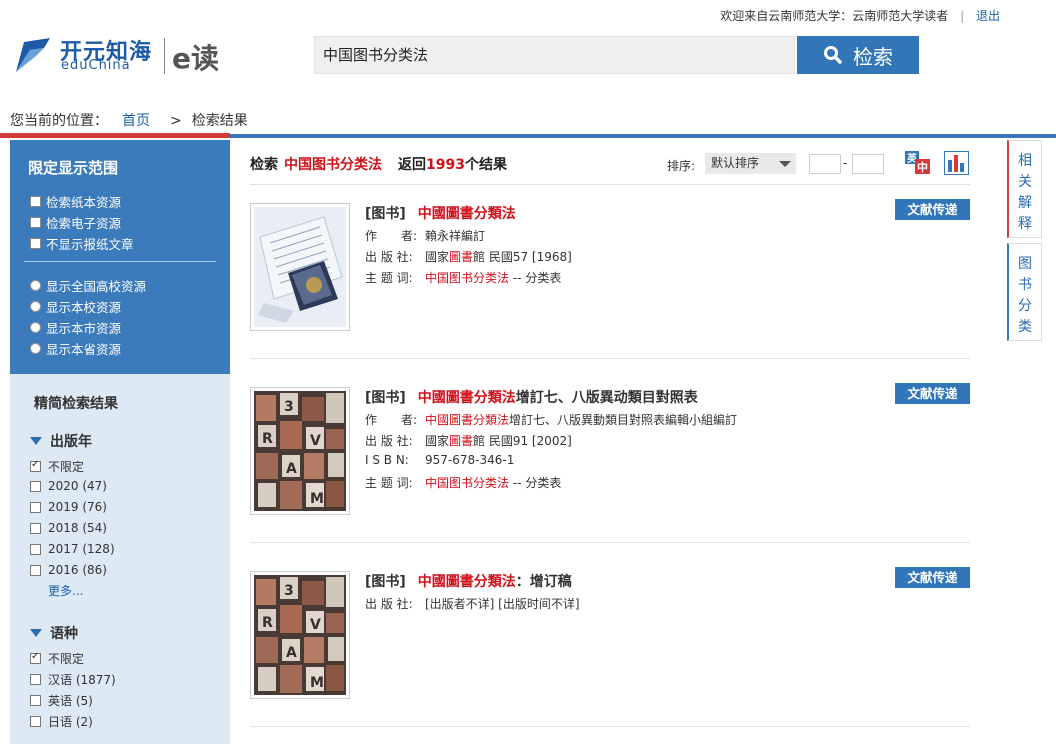  Describe the element at coordinates (71, 442) in the screenshot. I see `facet-year-label: 出版年` at that location.